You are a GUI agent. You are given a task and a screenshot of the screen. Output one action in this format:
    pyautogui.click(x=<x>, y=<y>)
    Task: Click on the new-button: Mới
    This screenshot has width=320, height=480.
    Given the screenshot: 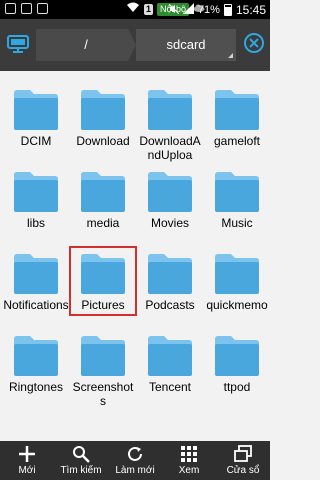 What is the action you would take?
    pyautogui.click(x=27, y=460)
    